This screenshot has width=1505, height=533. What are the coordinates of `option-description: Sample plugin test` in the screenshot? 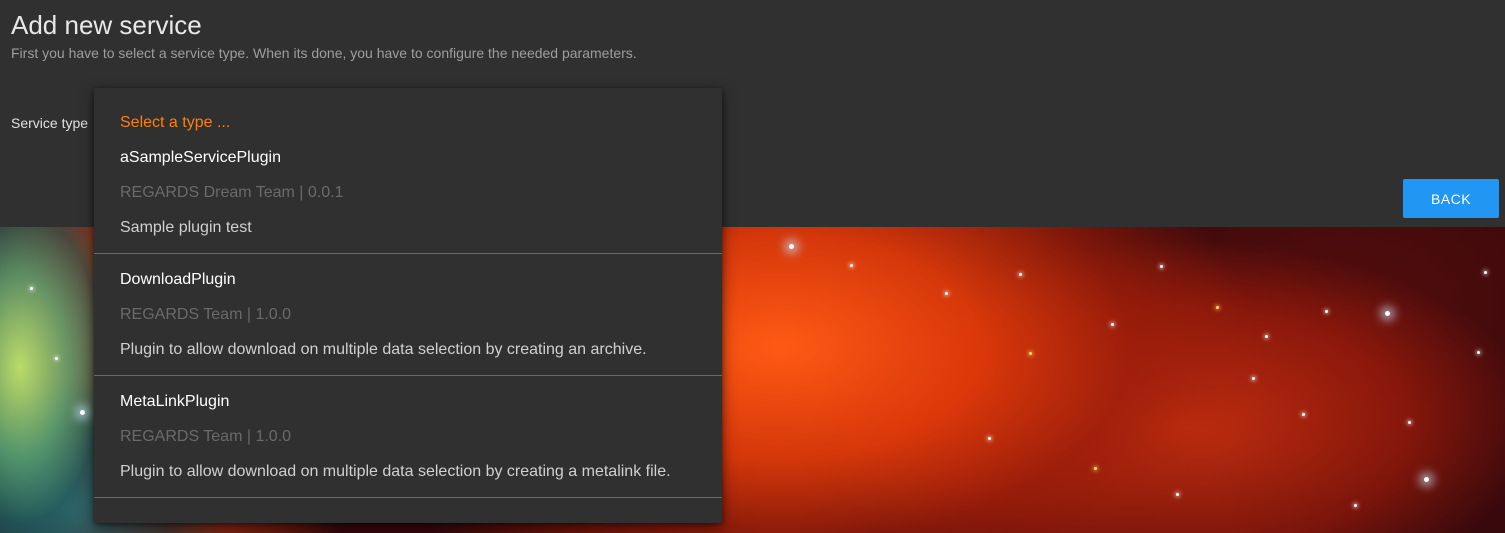 It's located at (186, 227).